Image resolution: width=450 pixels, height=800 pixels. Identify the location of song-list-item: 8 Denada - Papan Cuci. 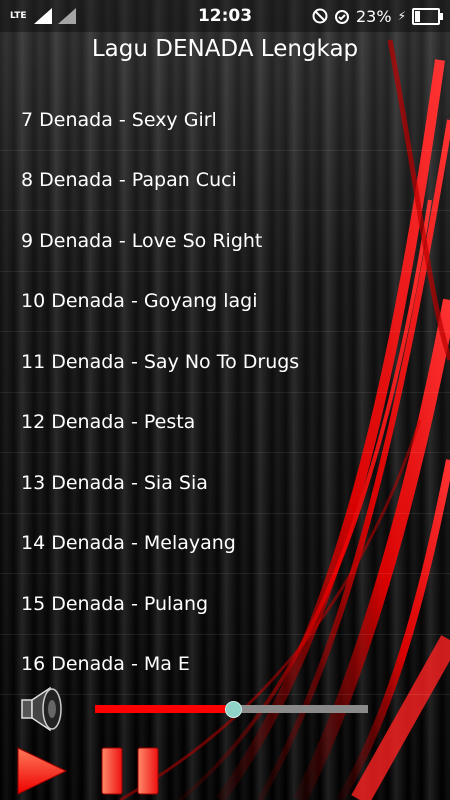
(225, 181).